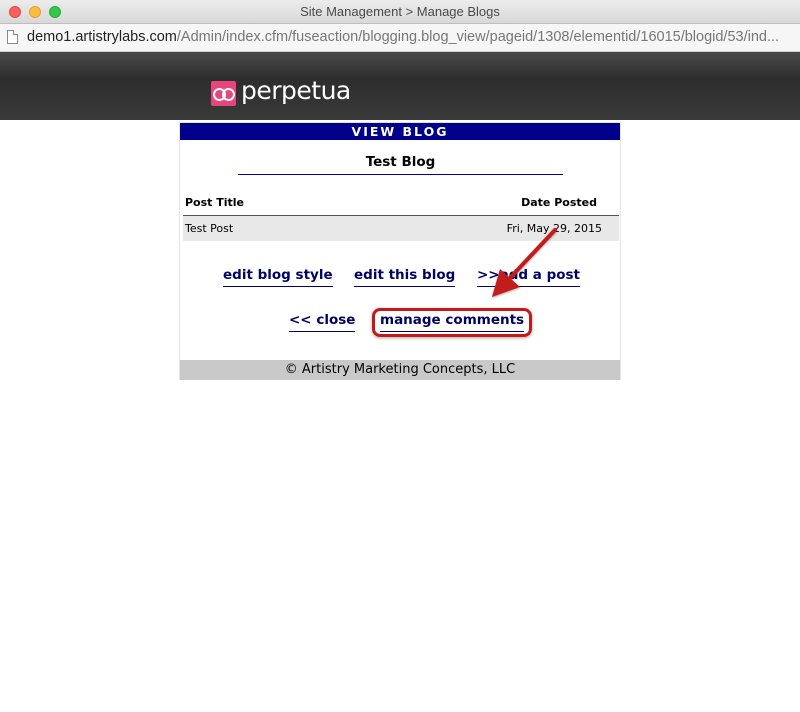  Describe the element at coordinates (278, 277) in the screenshot. I see `edit-blog-style-link: edit blog style` at that location.